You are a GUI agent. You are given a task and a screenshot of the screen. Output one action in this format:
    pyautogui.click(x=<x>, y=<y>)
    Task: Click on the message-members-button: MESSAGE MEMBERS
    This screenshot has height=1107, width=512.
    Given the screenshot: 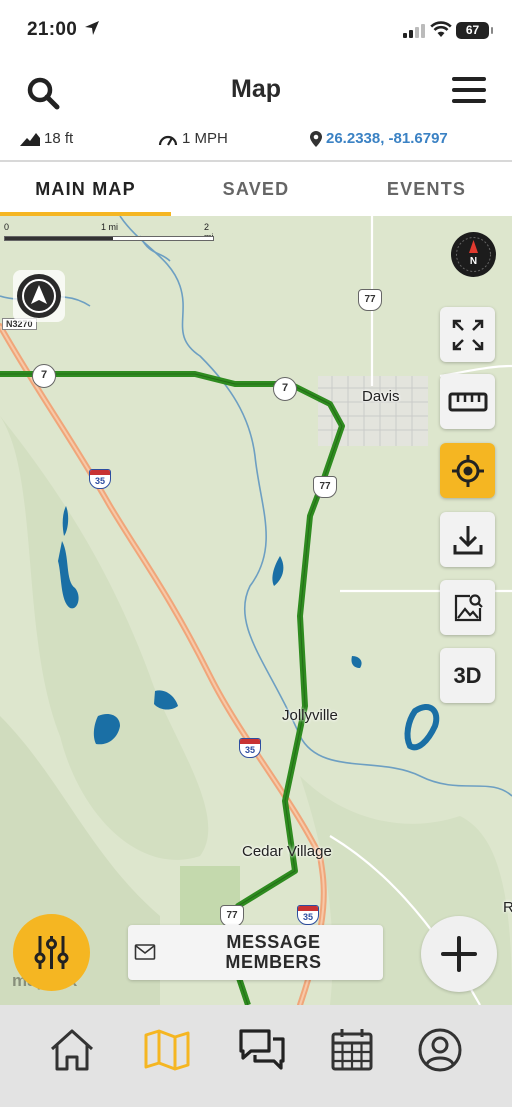 What is the action you would take?
    pyautogui.click(x=255, y=952)
    